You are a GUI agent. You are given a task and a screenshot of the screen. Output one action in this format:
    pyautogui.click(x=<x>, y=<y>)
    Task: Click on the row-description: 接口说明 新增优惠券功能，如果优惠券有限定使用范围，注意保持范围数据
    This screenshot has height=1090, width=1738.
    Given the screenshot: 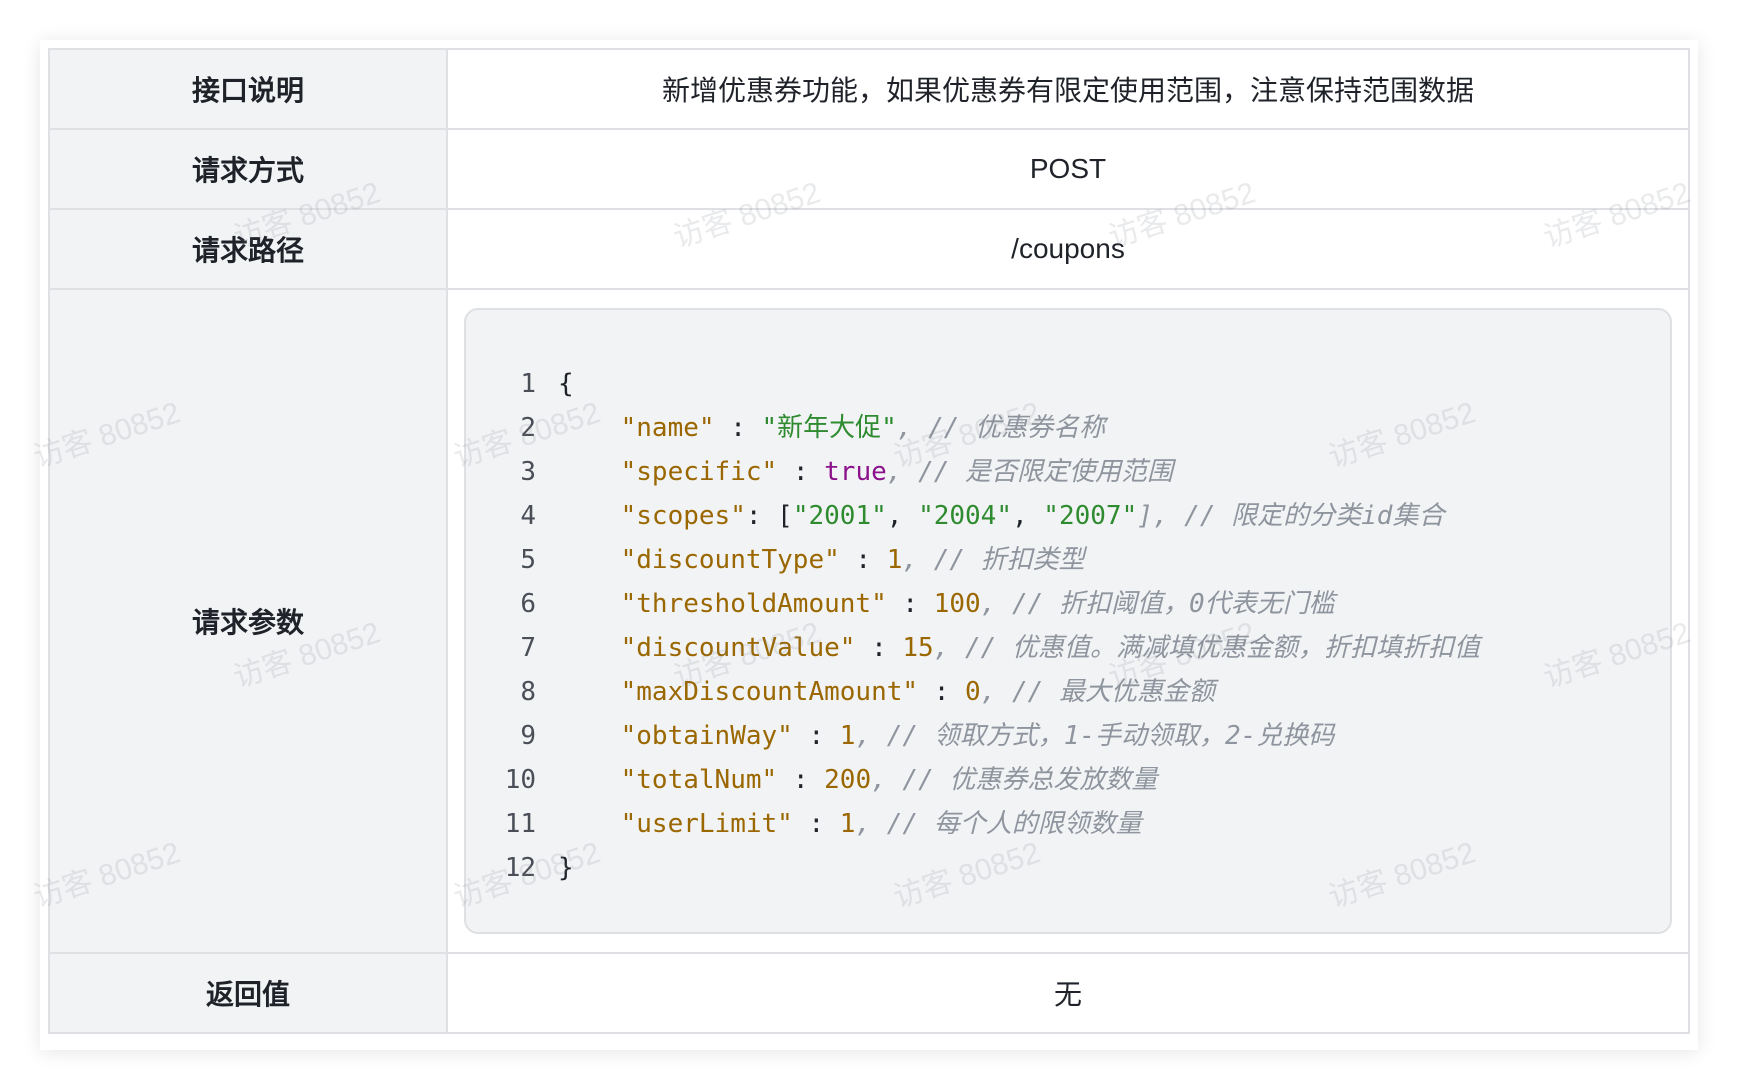 What is the action you would take?
    pyautogui.click(x=869, y=89)
    